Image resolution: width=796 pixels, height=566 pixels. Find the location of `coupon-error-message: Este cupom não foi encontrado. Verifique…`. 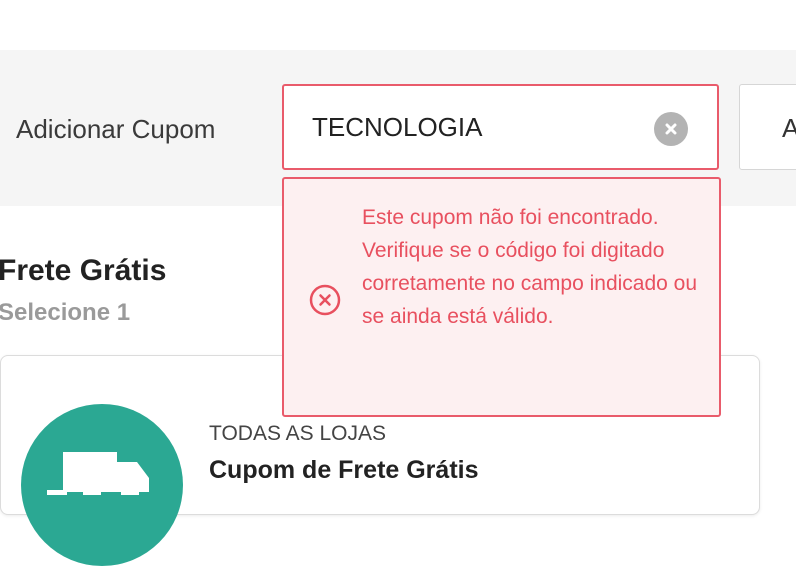

coupon-error-message: Este cupom não foi encontrado. Verifique… is located at coordinates (530, 267).